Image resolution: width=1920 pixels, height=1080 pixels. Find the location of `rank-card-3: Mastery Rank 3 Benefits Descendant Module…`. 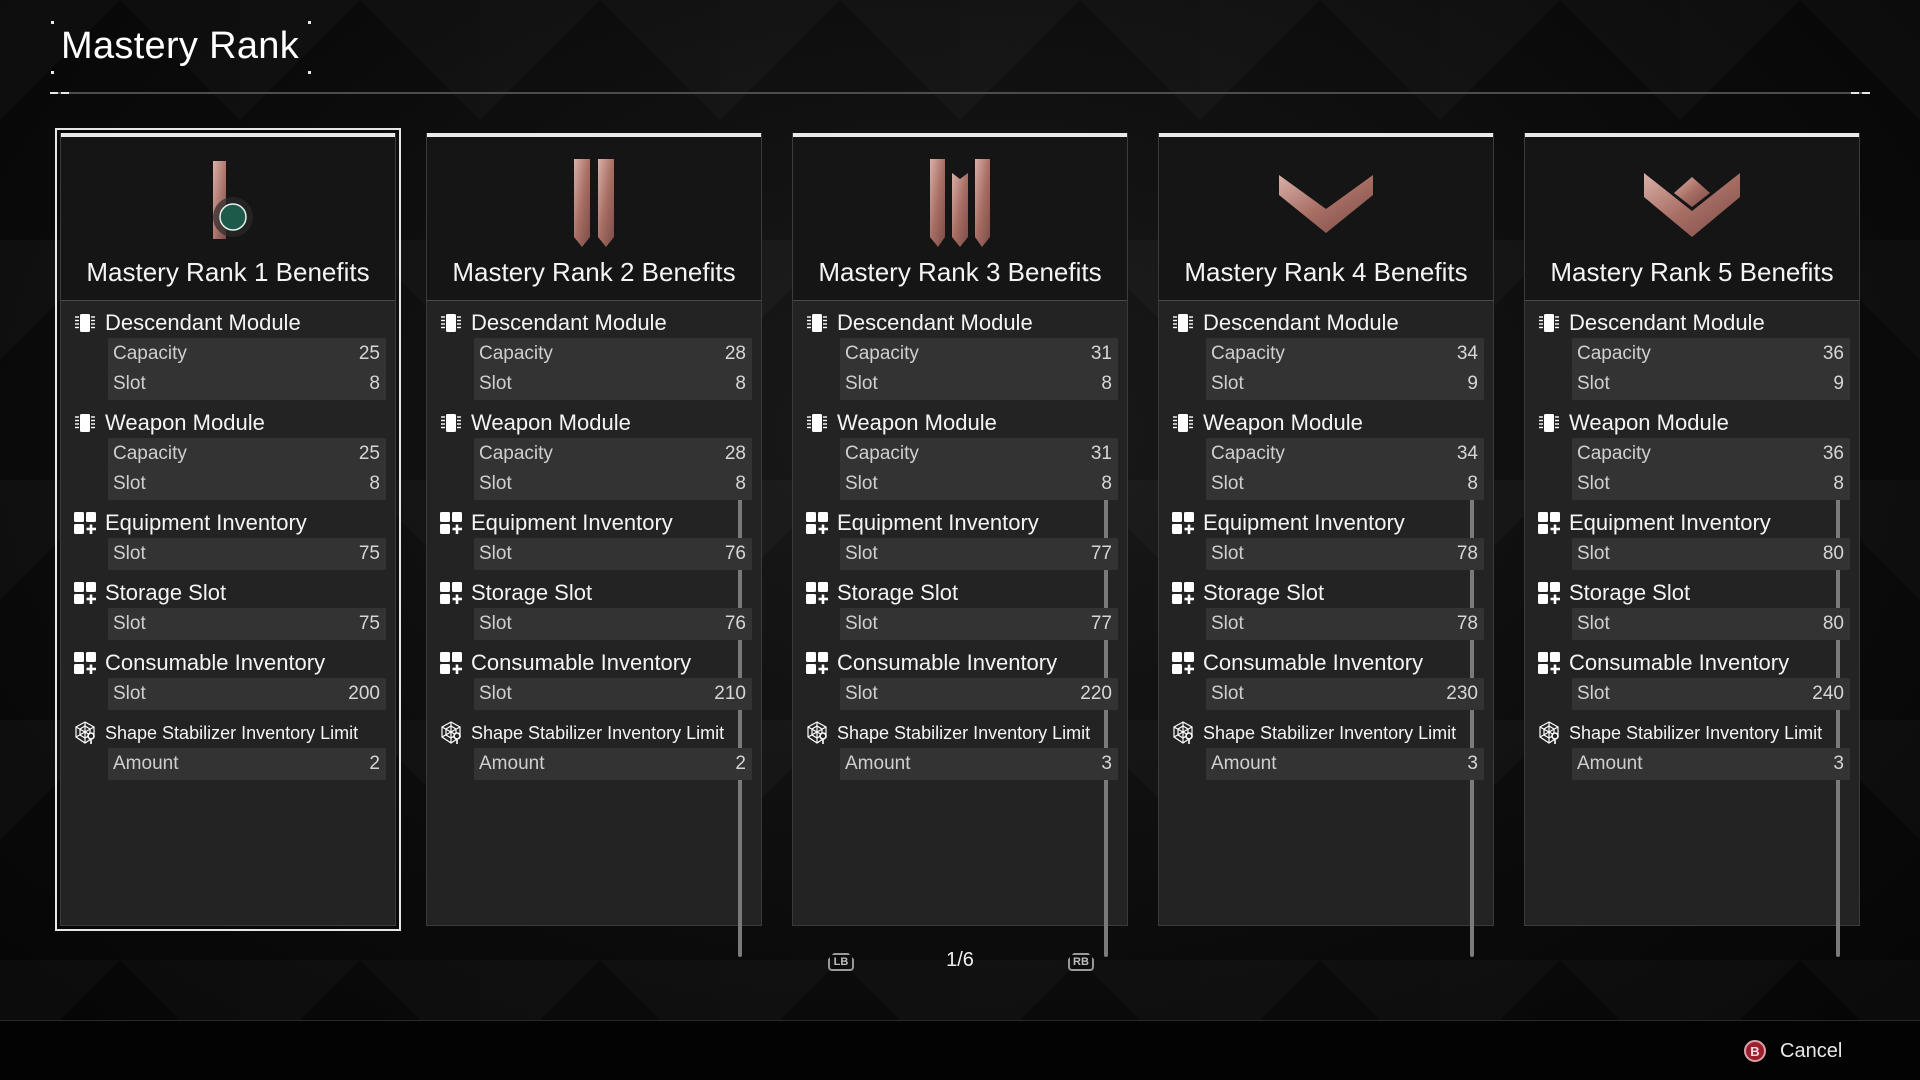

rank-card-3: Mastery Rank 3 Benefits Descendant Module… is located at coordinates (960, 545).